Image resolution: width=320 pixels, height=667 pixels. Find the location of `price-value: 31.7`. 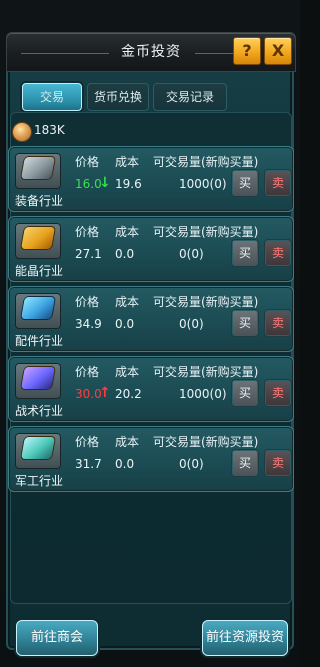

price-value: 31.7 is located at coordinates (88, 464).